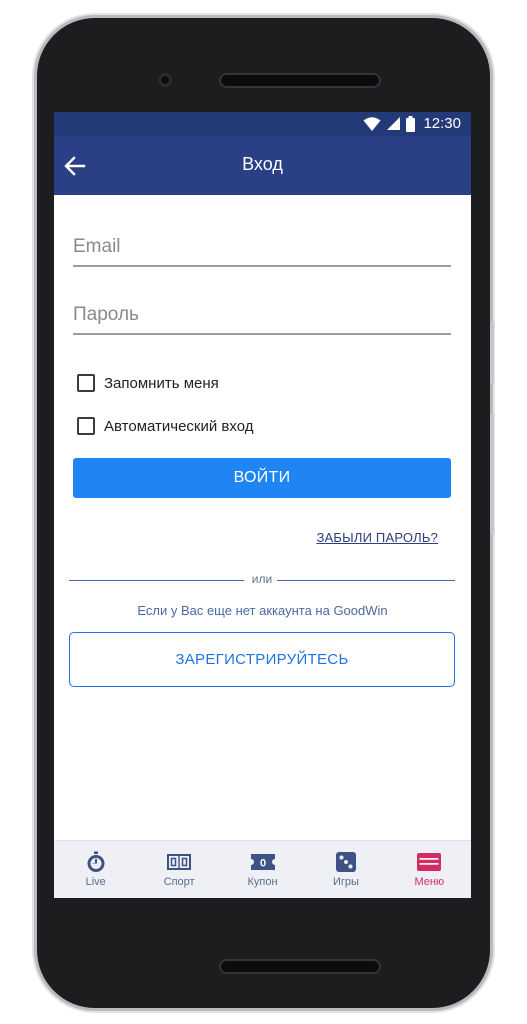  Describe the element at coordinates (262, 610) in the screenshot. I see `no-account-prompt: Если у Вас еще нет аккаунта на GoodWin` at that location.